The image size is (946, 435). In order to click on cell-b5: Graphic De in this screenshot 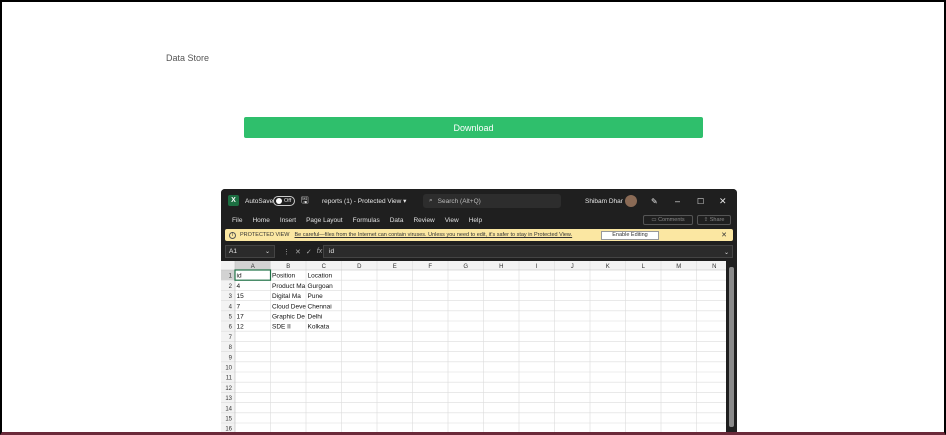, I will do `click(288, 317)`.